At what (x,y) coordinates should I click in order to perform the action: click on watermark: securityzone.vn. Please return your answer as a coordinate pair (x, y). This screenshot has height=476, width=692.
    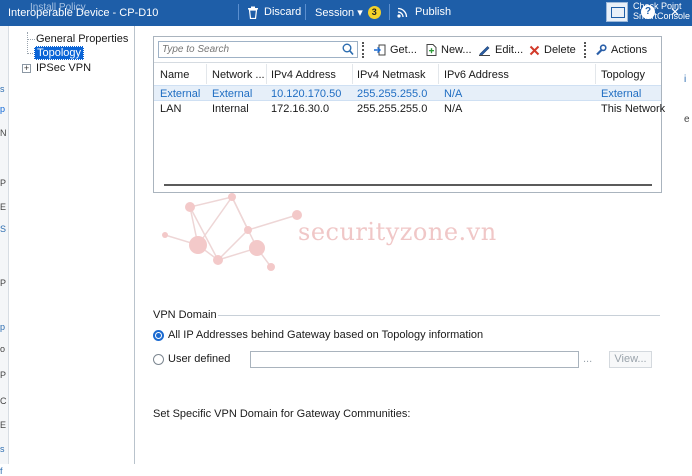
    Looking at the image, I should click on (350, 235).